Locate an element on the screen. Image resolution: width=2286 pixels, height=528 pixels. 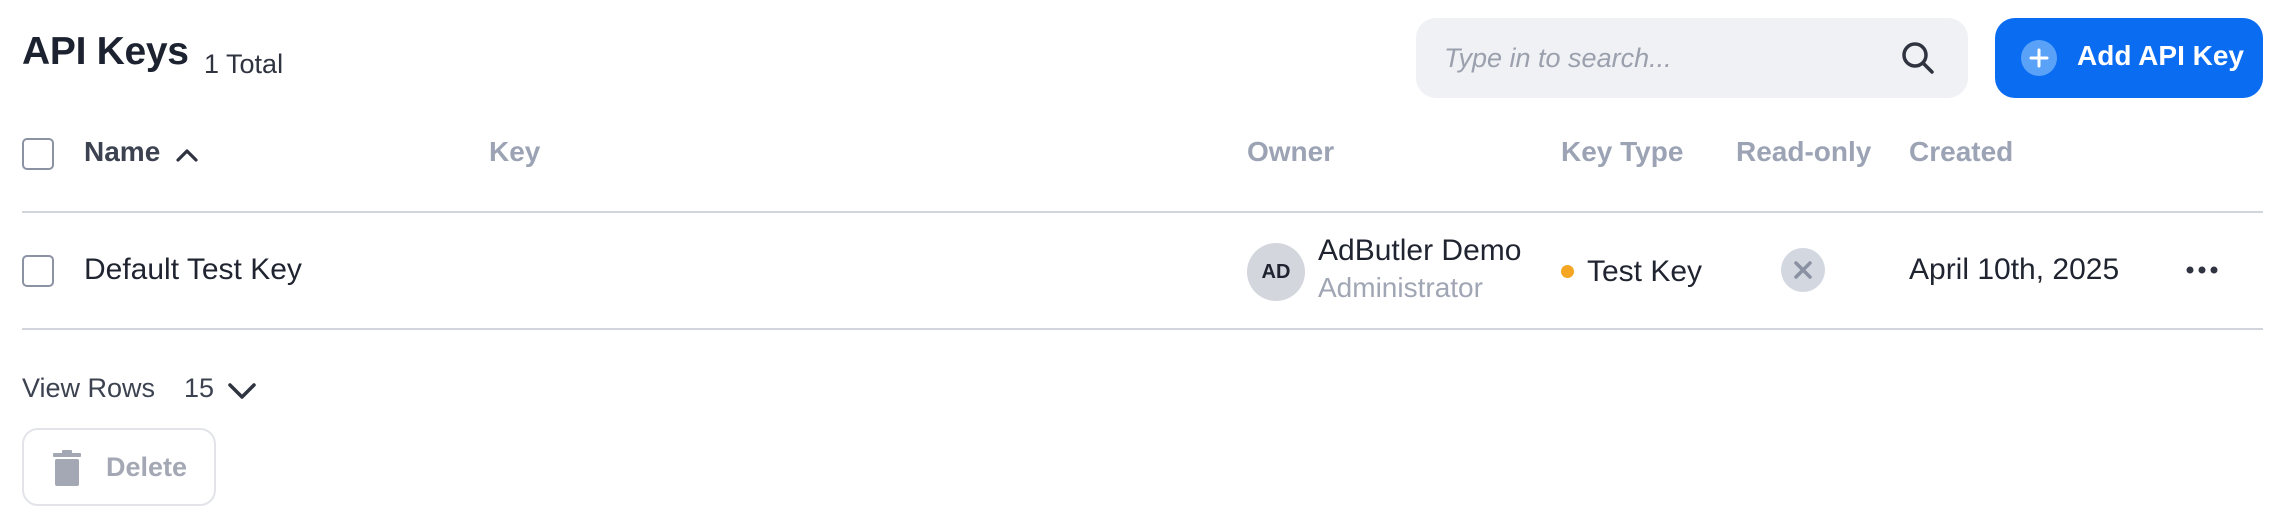
column-header-key-type: Key Type is located at coordinates (1622, 151).